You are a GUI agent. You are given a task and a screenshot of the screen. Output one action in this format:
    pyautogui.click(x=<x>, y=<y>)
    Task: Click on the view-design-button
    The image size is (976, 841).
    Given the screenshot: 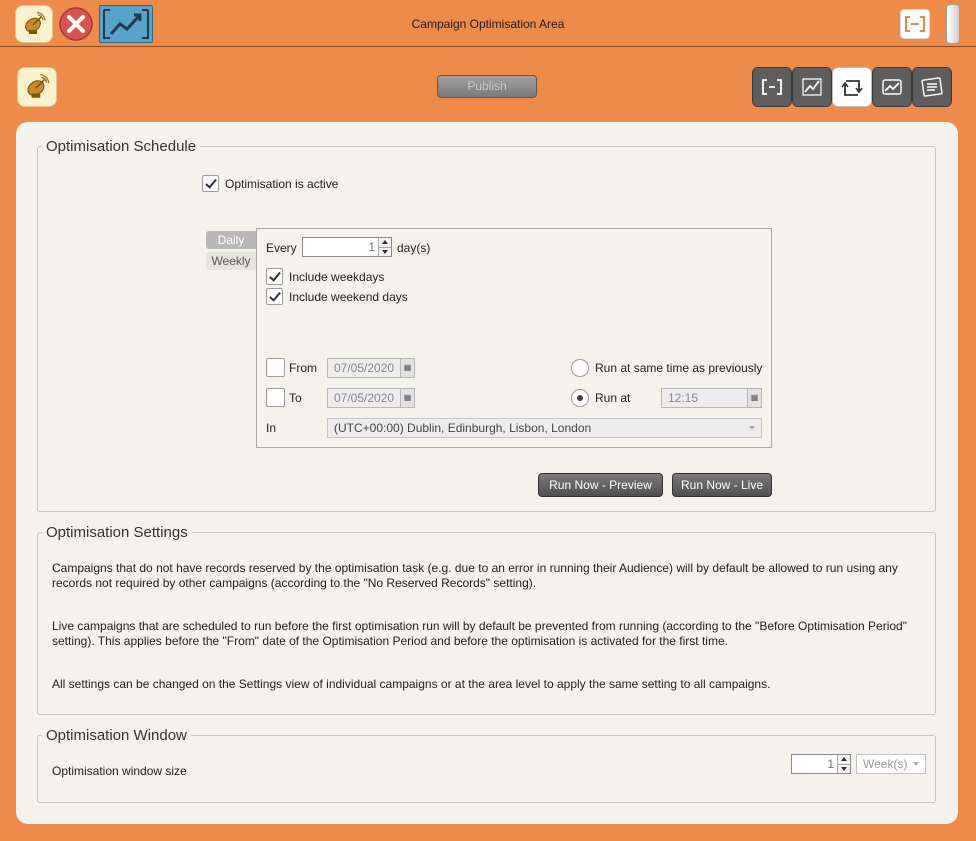 What is the action you would take?
    pyautogui.click(x=772, y=87)
    